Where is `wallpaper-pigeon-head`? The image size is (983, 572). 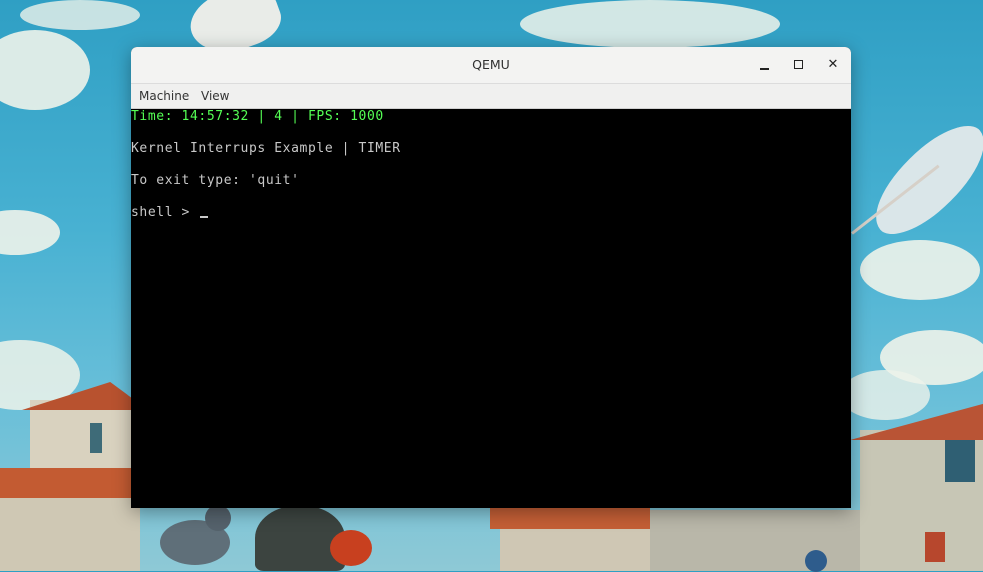
wallpaper-pigeon-head is located at coordinates (218, 518).